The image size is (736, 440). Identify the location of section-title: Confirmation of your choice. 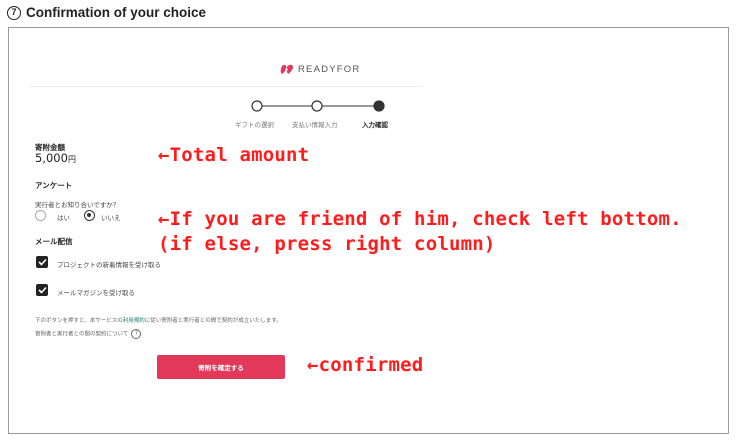
(116, 12).